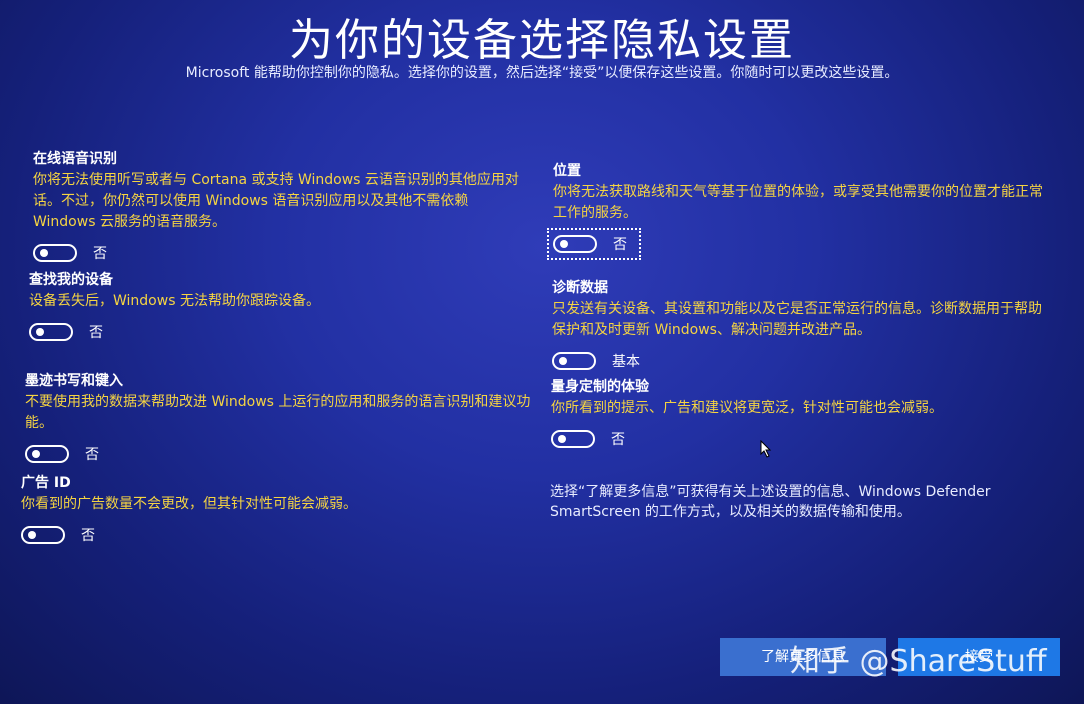 This screenshot has height=704, width=1084. Describe the element at coordinates (580, 288) in the screenshot. I see `setting-title: 诊断数据` at that location.